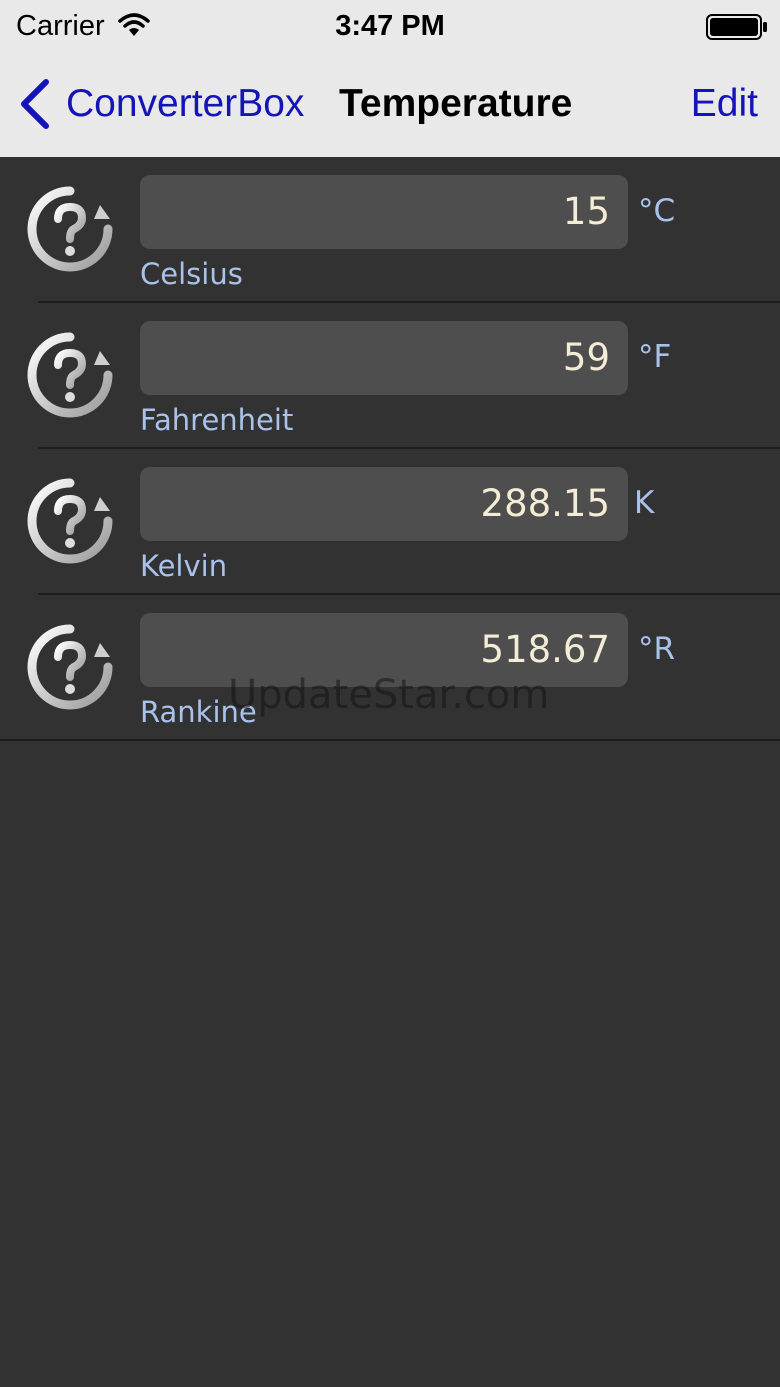 The height and width of the screenshot is (1387, 780). Describe the element at coordinates (736, 27) in the screenshot. I see `battery-icon` at that location.